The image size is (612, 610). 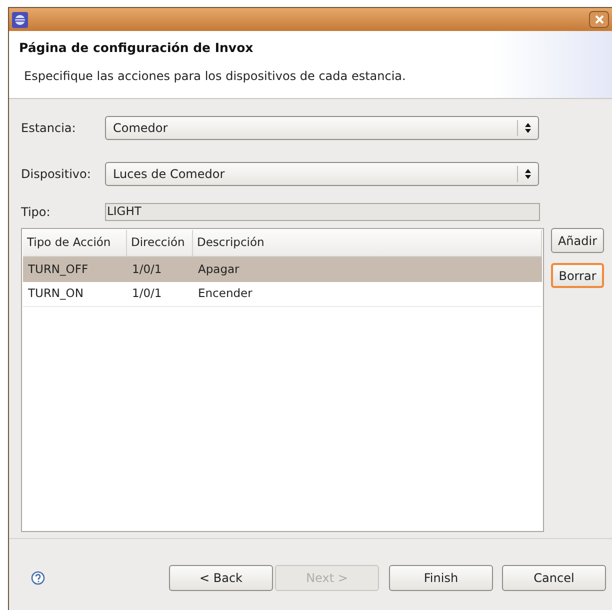 I want to click on field-label: Dispositivo:, so click(x=56, y=174).